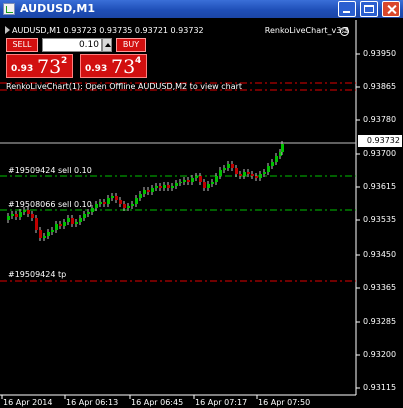 The image size is (403, 408). I want to click on lot-size-input: 0.10, so click(72, 45).